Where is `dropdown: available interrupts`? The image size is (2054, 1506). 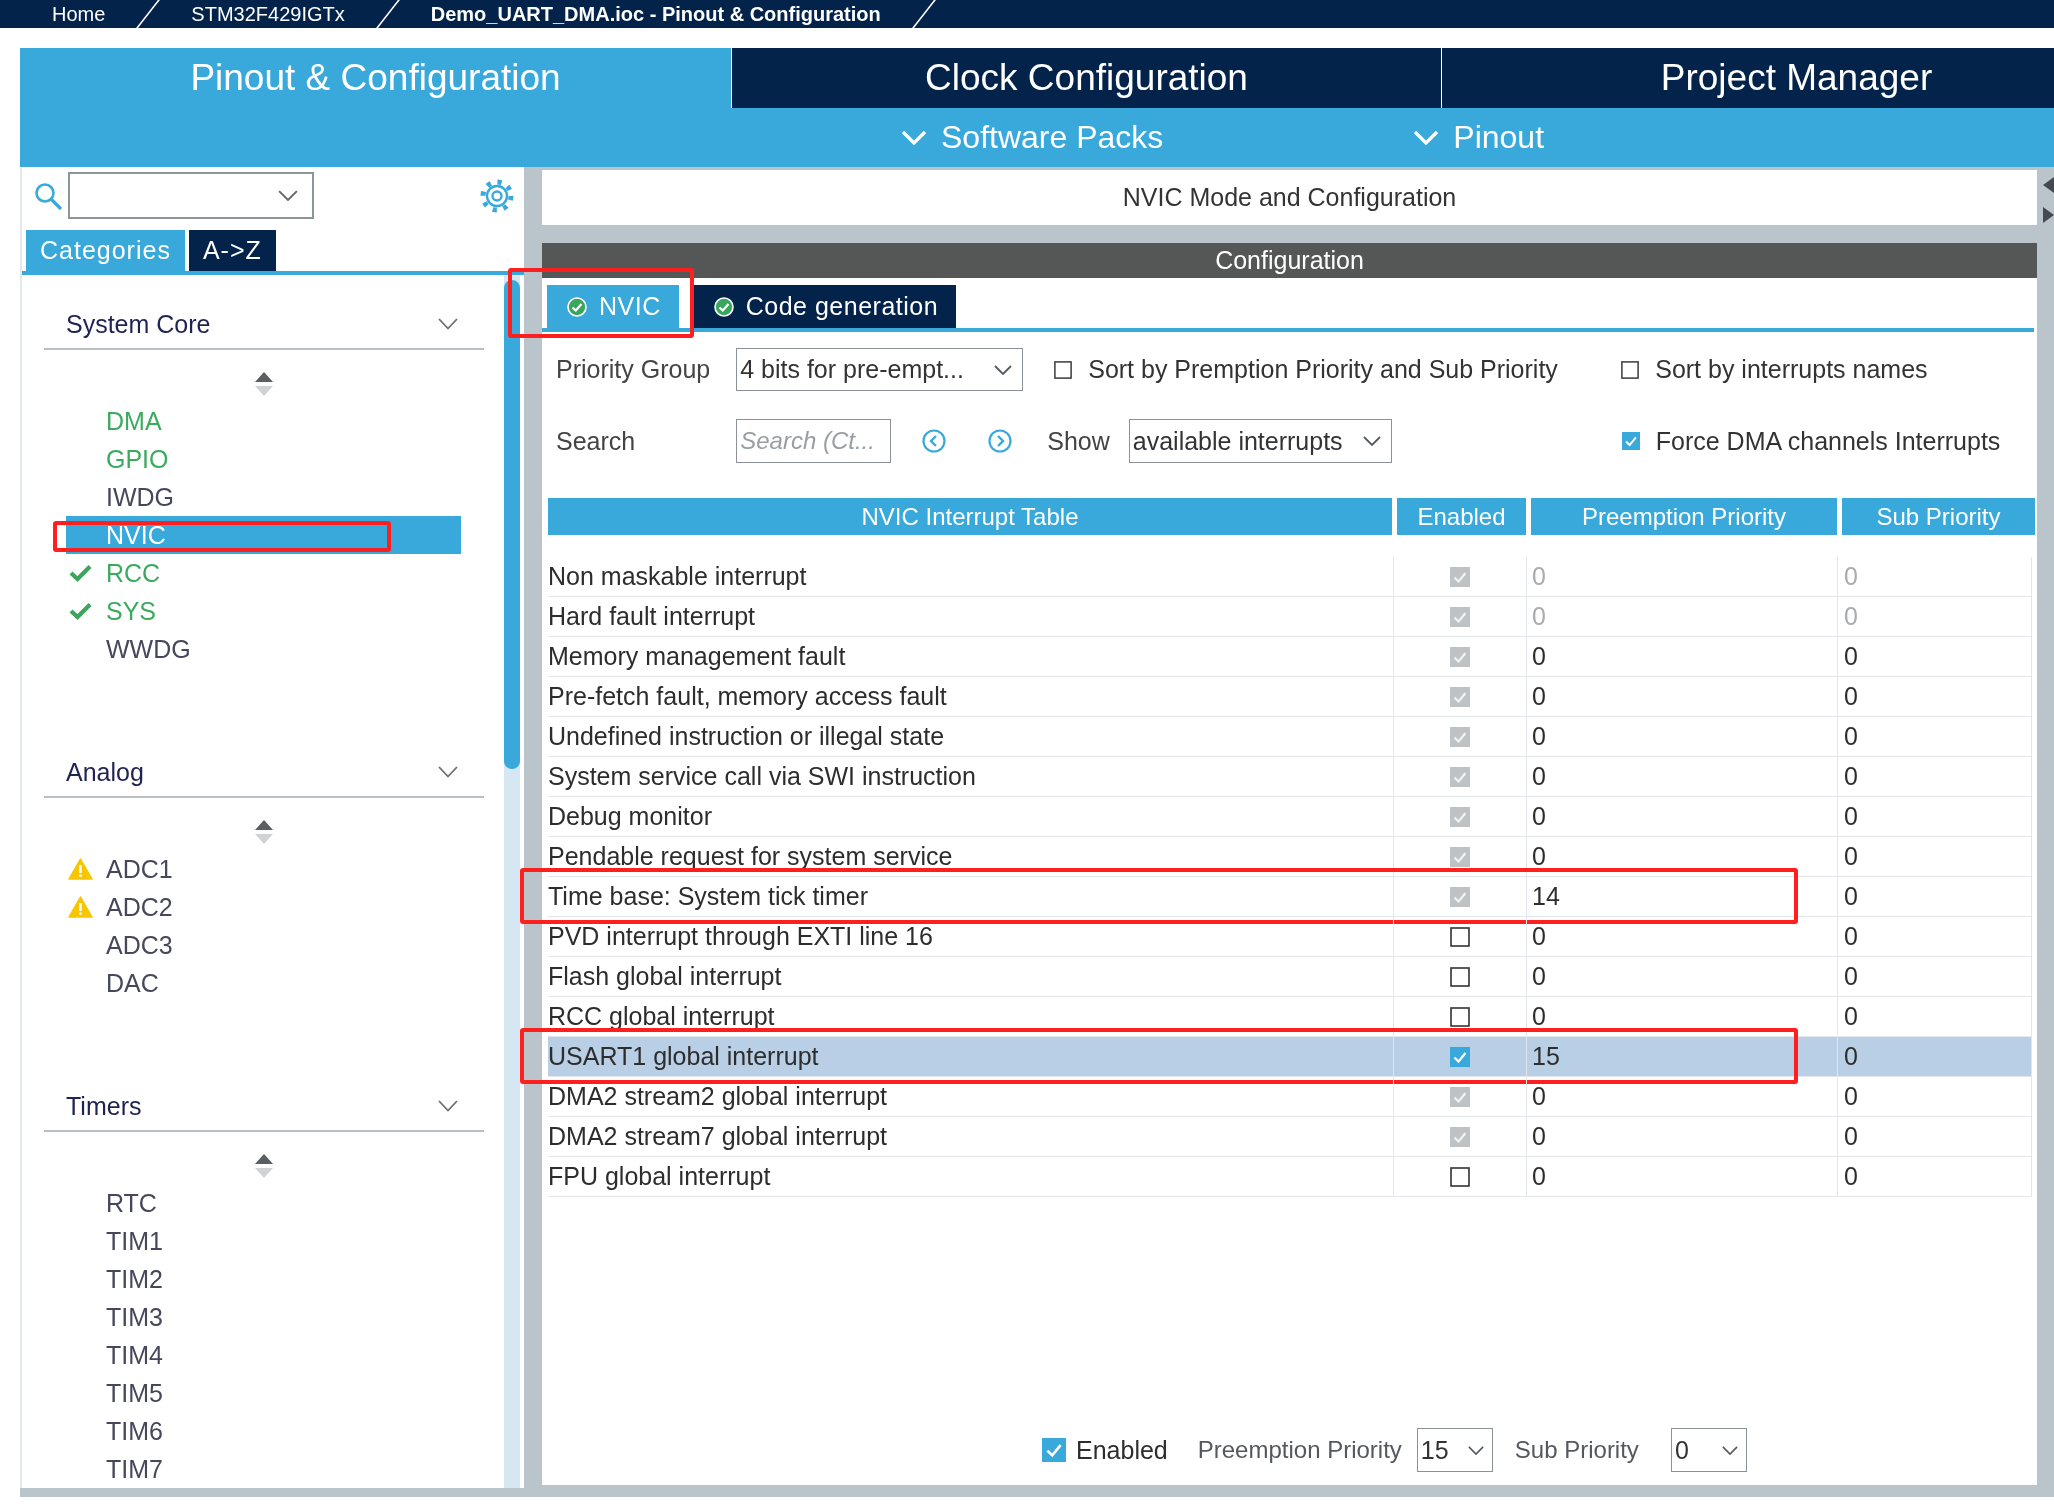 dropdown: available interrupts is located at coordinates (1260, 441).